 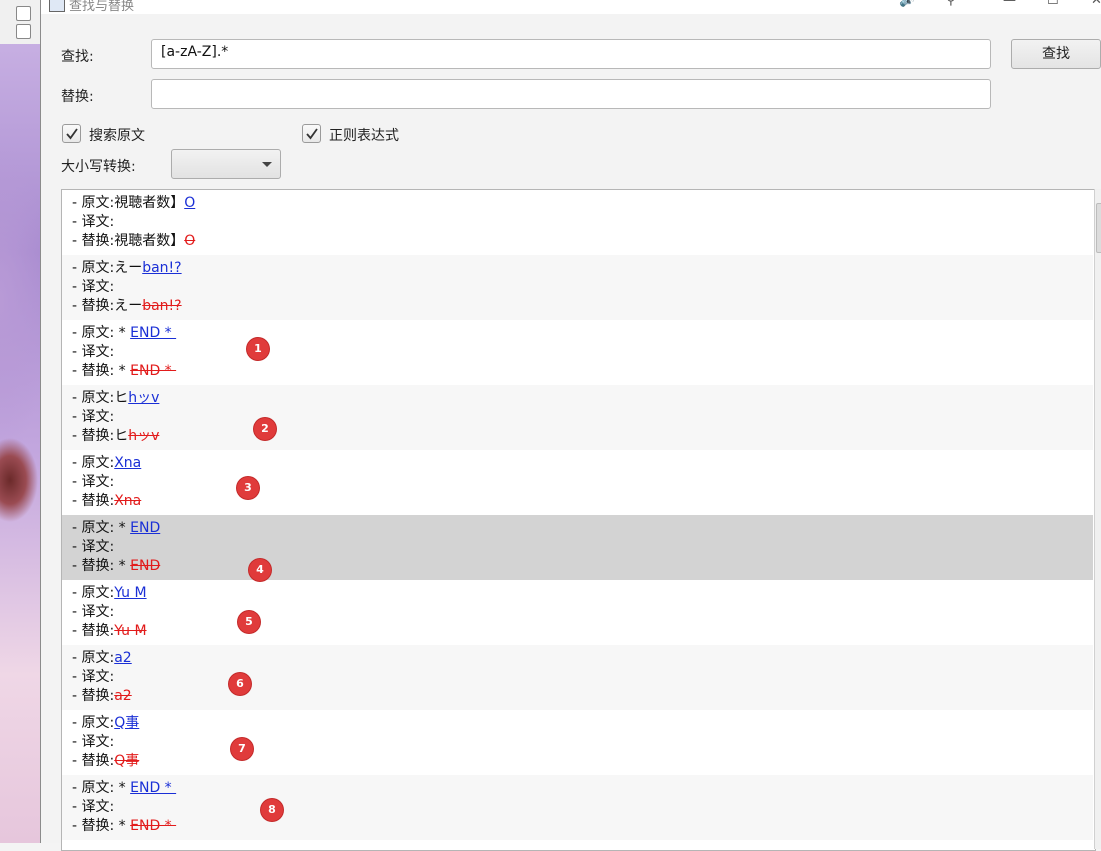 I want to click on close-button: ✕, so click(x=1096, y=4).